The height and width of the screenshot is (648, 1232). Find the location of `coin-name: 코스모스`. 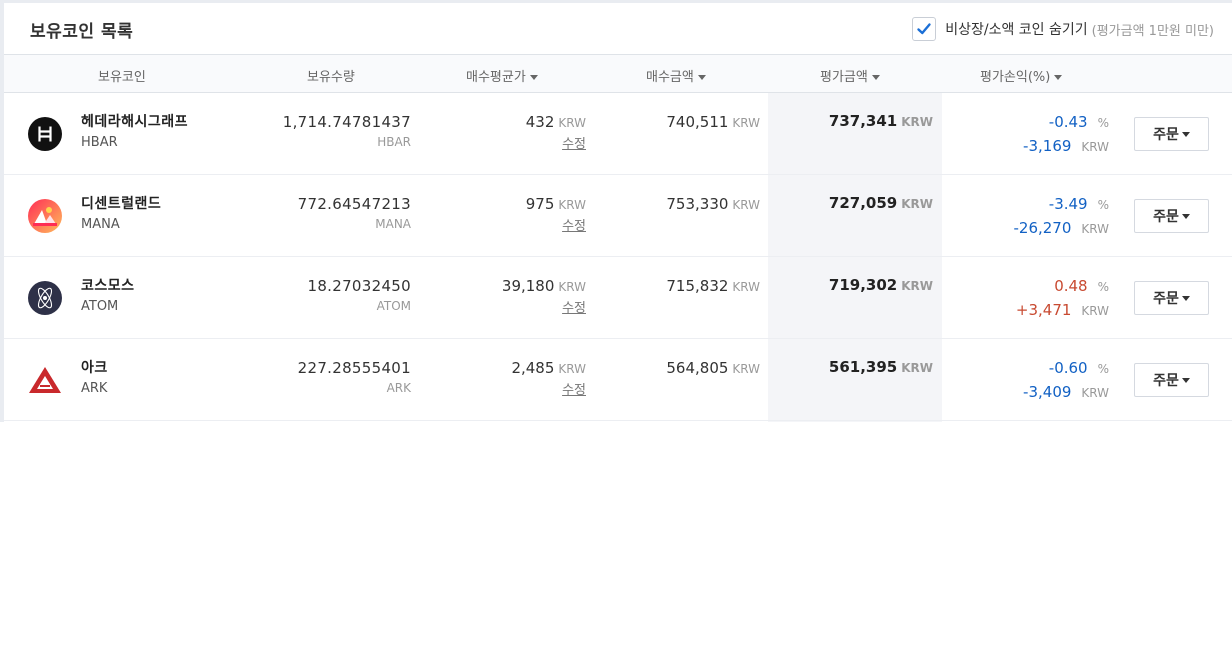

coin-name: 코스모스 is located at coordinates (108, 286).